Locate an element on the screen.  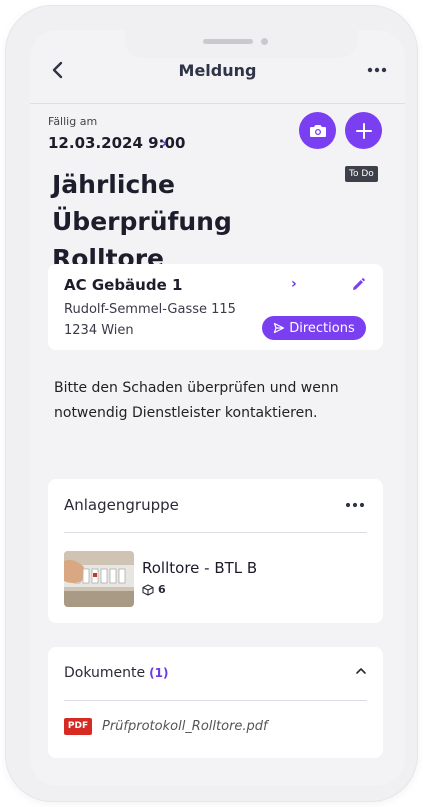
device-notch is located at coordinates (241, 44).